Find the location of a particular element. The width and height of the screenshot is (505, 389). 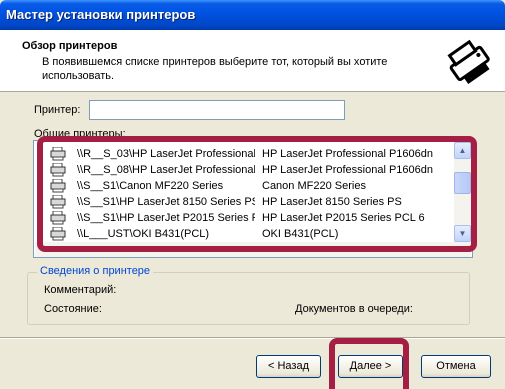

printer-info-title: Сведения о принтере is located at coordinates (95, 271).